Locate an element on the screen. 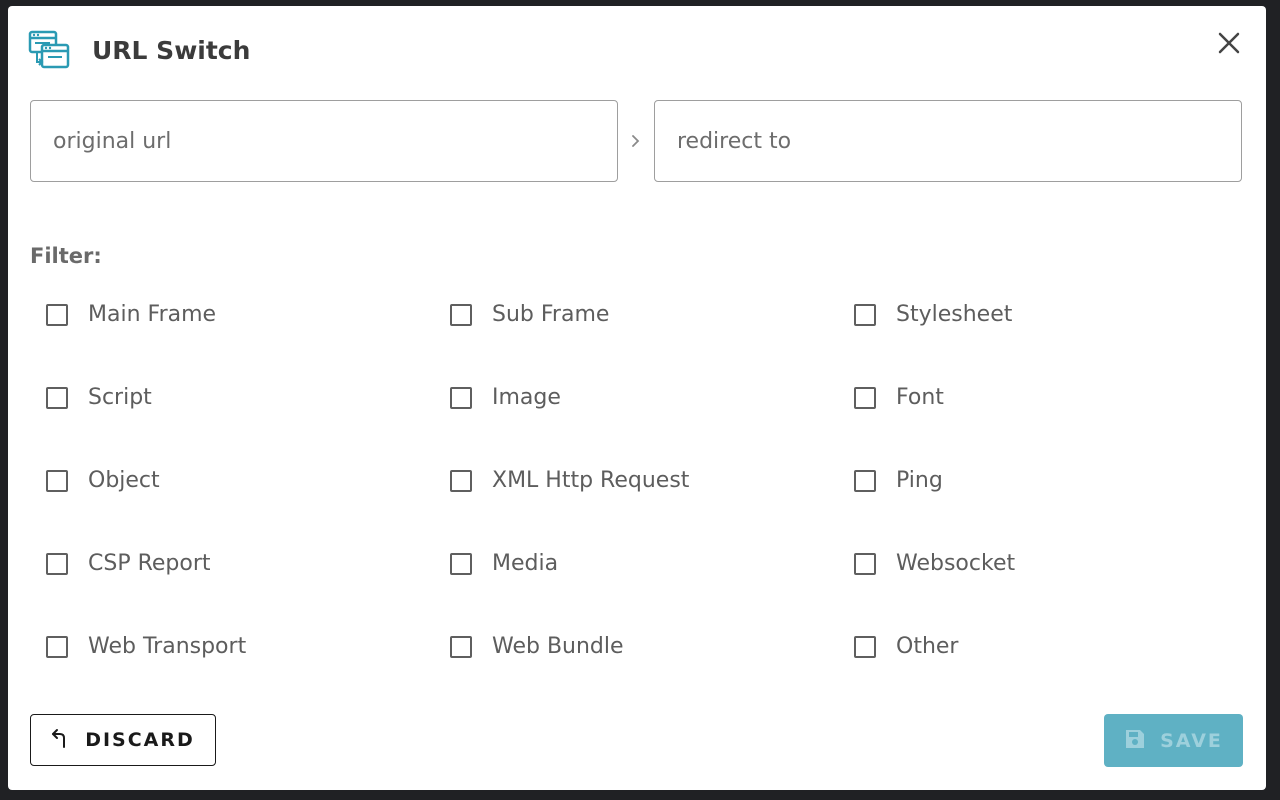  ping-checkbox is located at coordinates (865, 481).